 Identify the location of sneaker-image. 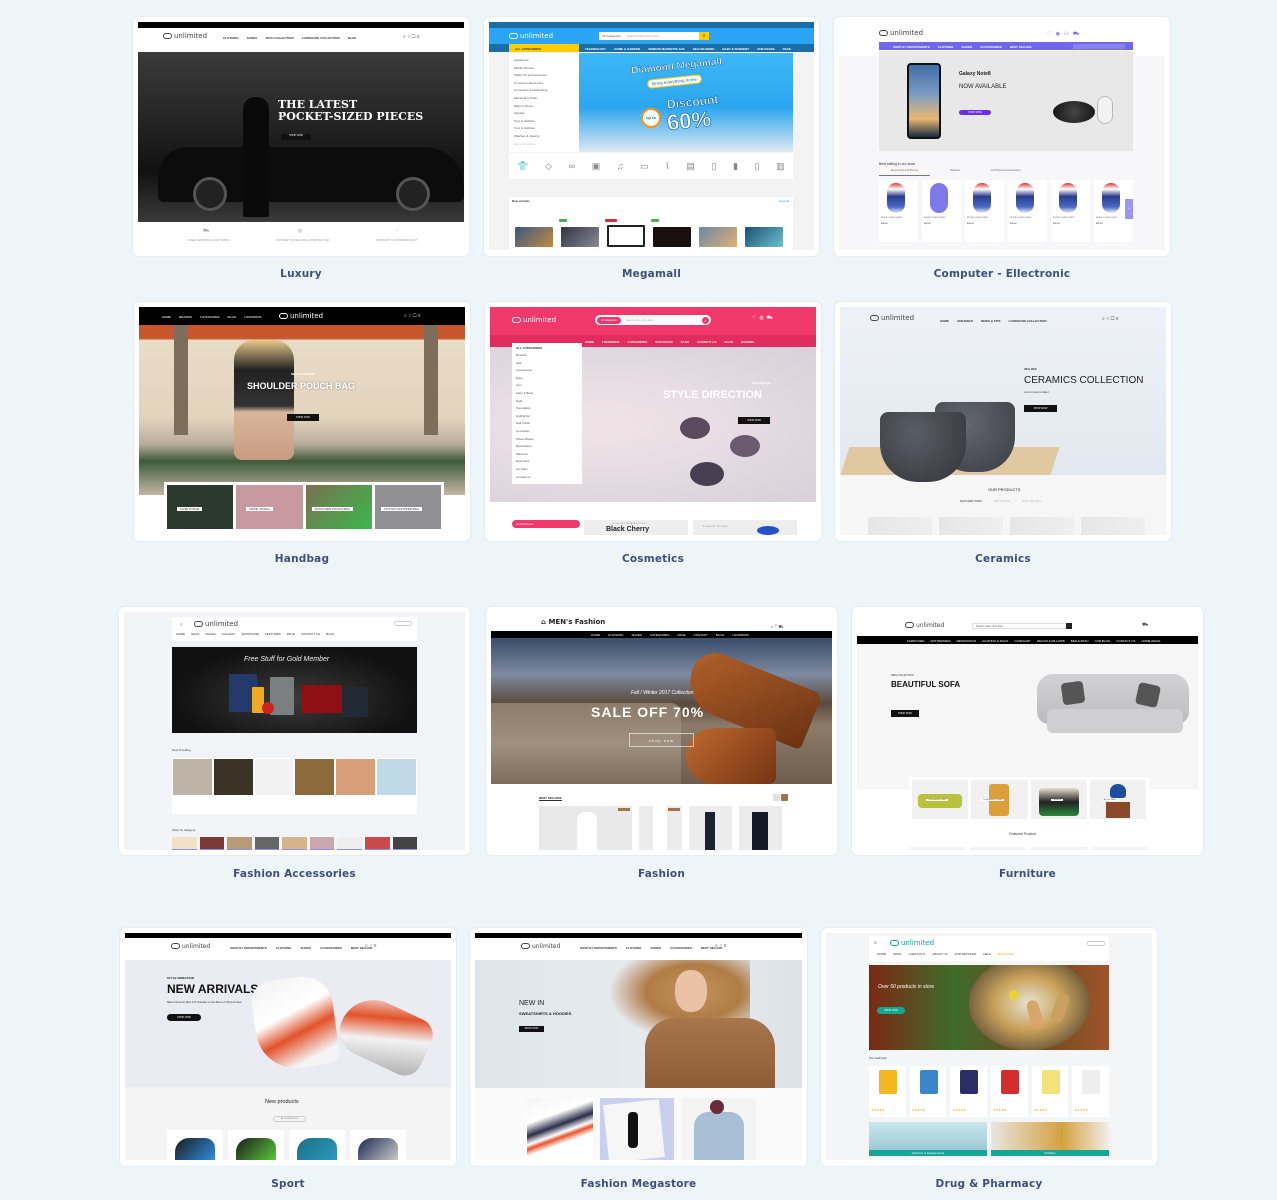
(295, 1023).